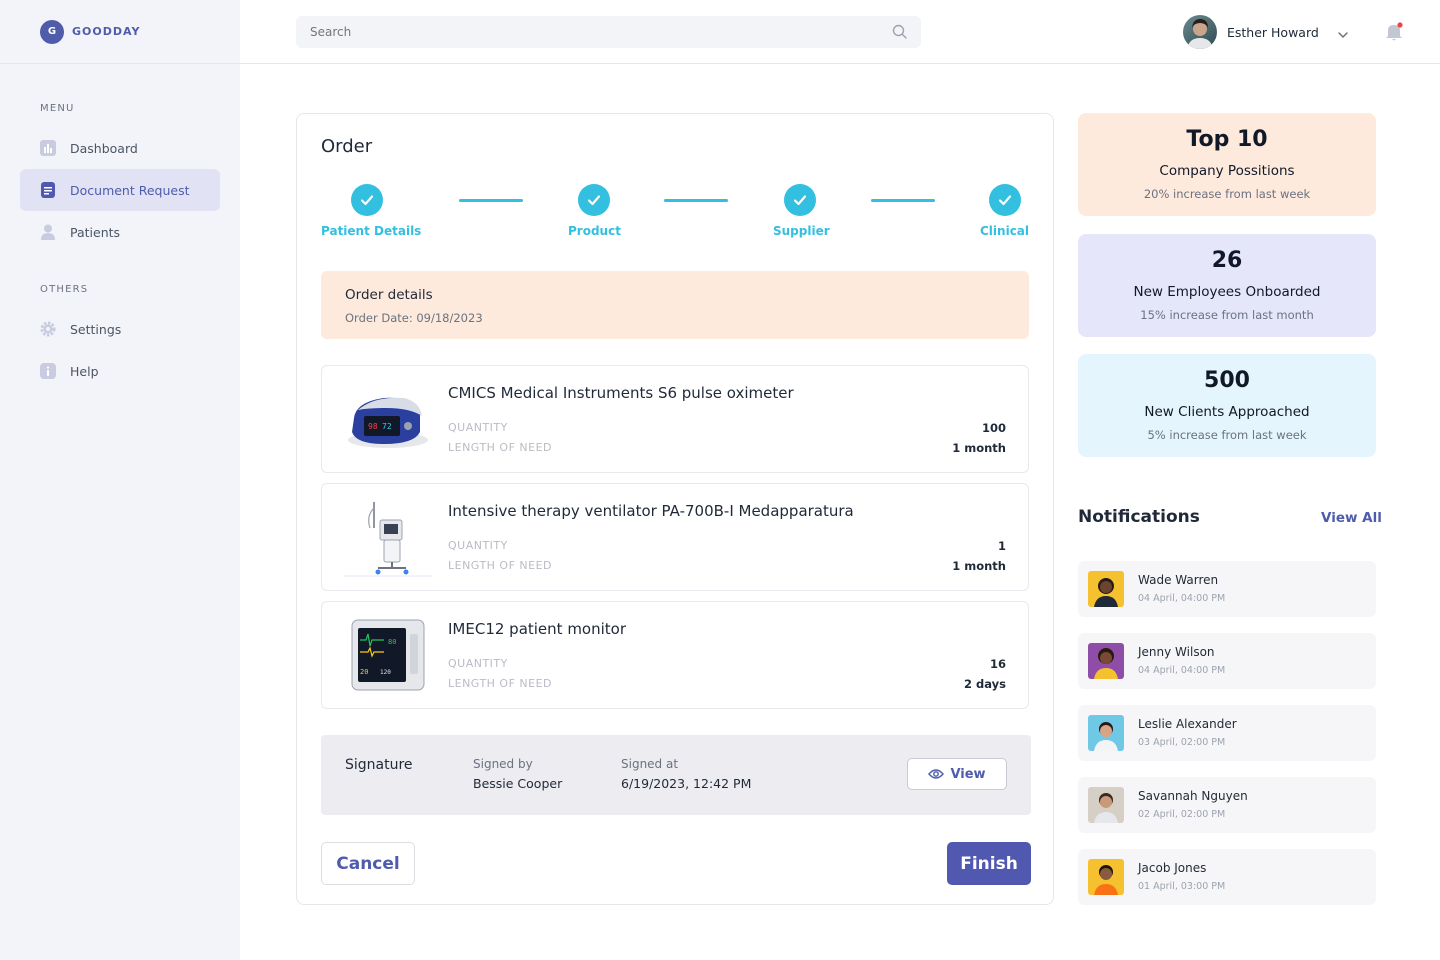 This screenshot has height=960, width=1440. Describe the element at coordinates (1227, 380) in the screenshot. I see `stat-value: 500` at that location.